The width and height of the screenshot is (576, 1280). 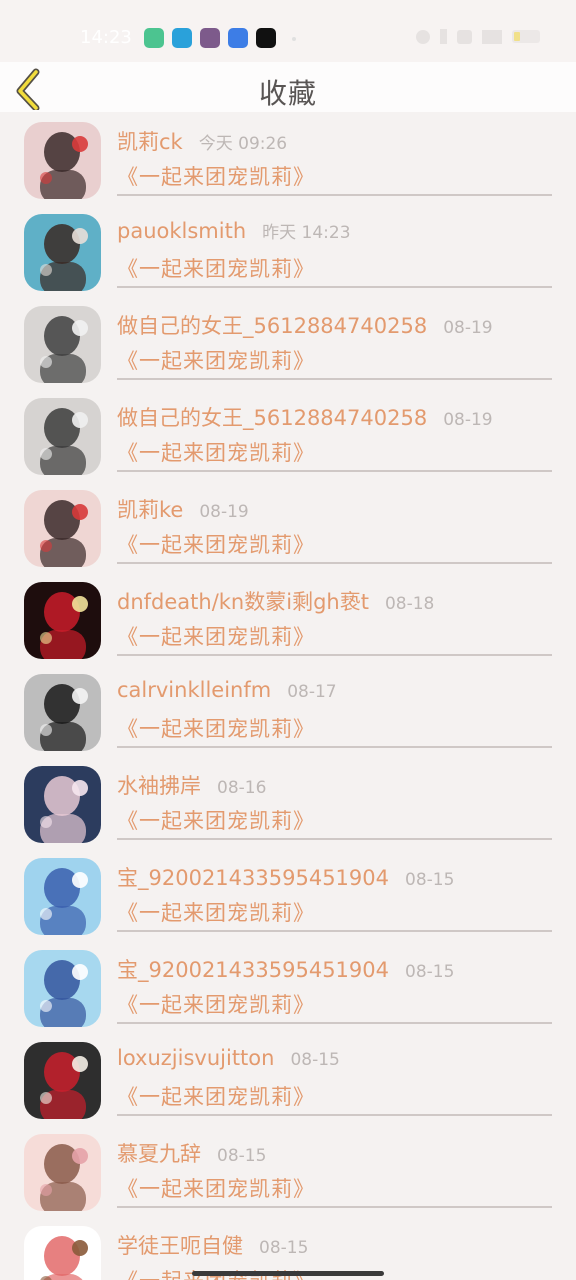 What do you see at coordinates (288, 1078) in the screenshot?
I see `list-item: loxuzjisvujitton 08-15 《一起来团宠凯莉》` at bounding box center [288, 1078].